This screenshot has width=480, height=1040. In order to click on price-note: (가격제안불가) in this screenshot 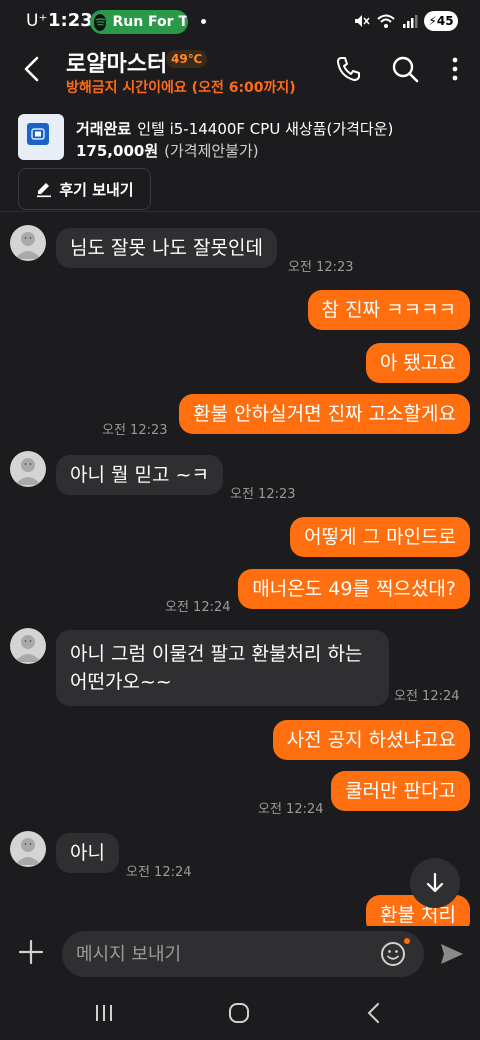, I will do `click(211, 151)`.